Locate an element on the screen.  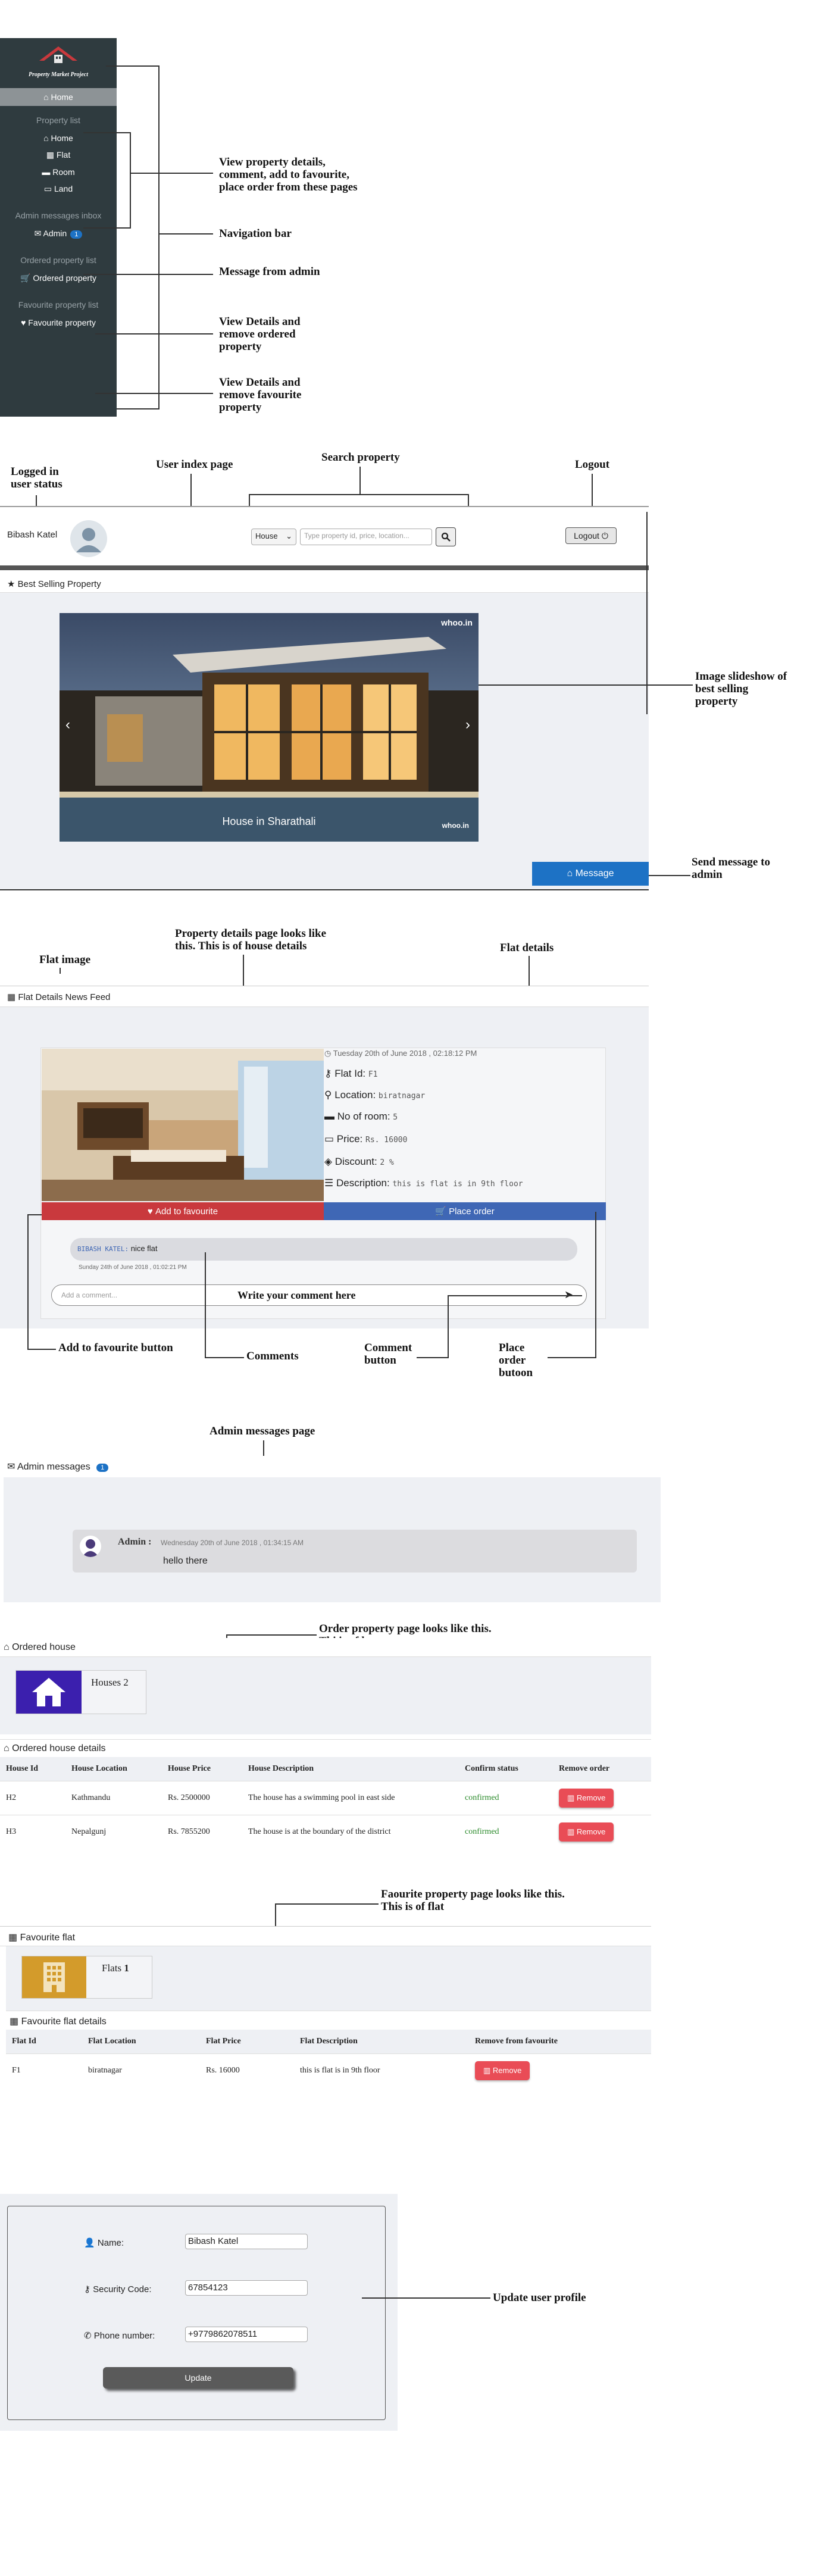
sidebar-item-home-top: ⌂ Home is located at coordinates (58, 97).